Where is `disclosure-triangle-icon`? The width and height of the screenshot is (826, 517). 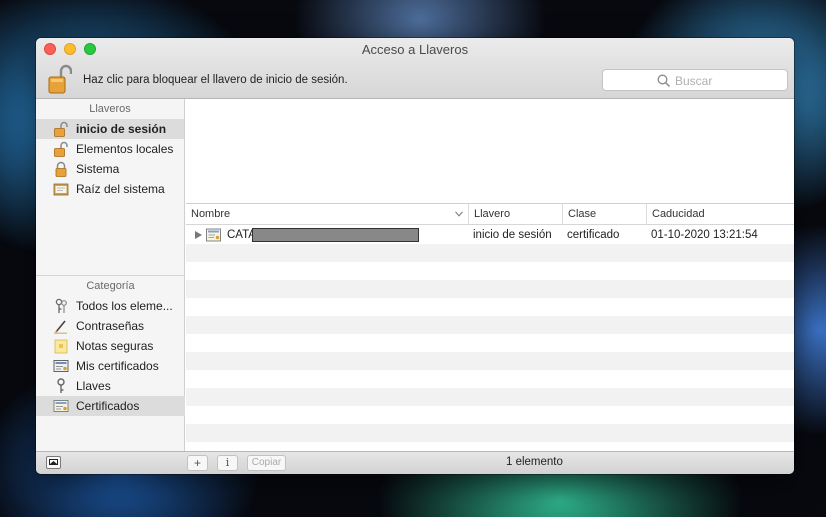
disclosure-triangle-icon is located at coordinates (198, 235).